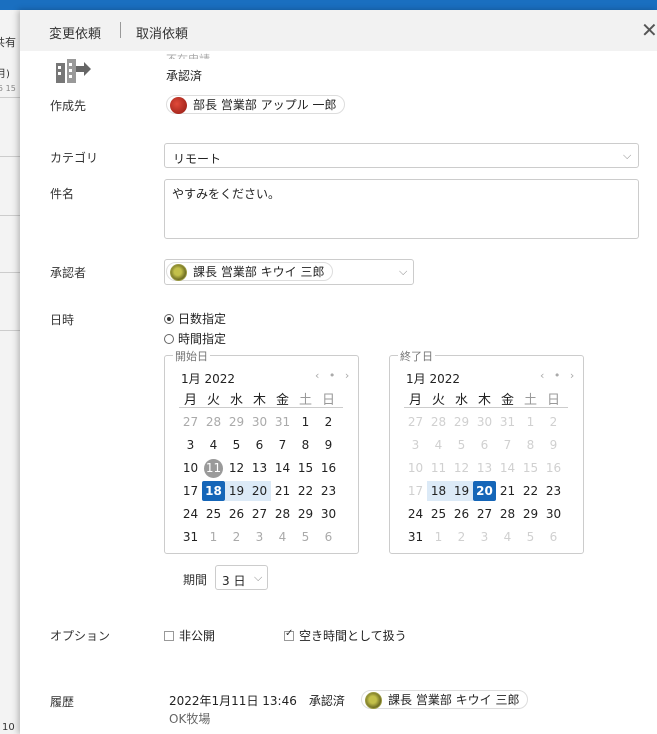 The height and width of the screenshot is (734, 657). Describe the element at coordinates (162, 32) in the screenshot. I see `cancel-request-link: 取消依頼` at that location.